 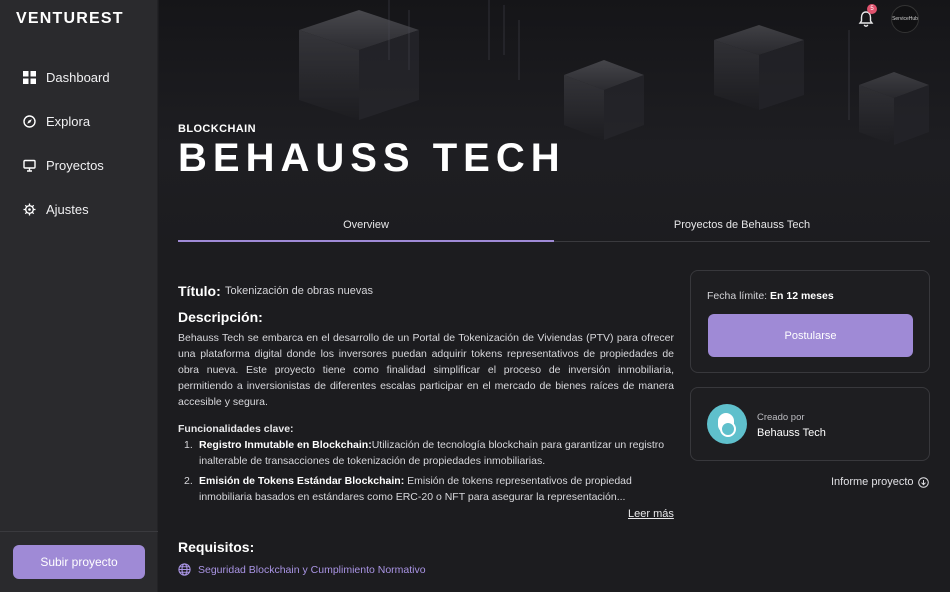 I want to click on sidebar-nav: Dashboard Explora Proyectos Ajustes, so click(x=79, y=154).